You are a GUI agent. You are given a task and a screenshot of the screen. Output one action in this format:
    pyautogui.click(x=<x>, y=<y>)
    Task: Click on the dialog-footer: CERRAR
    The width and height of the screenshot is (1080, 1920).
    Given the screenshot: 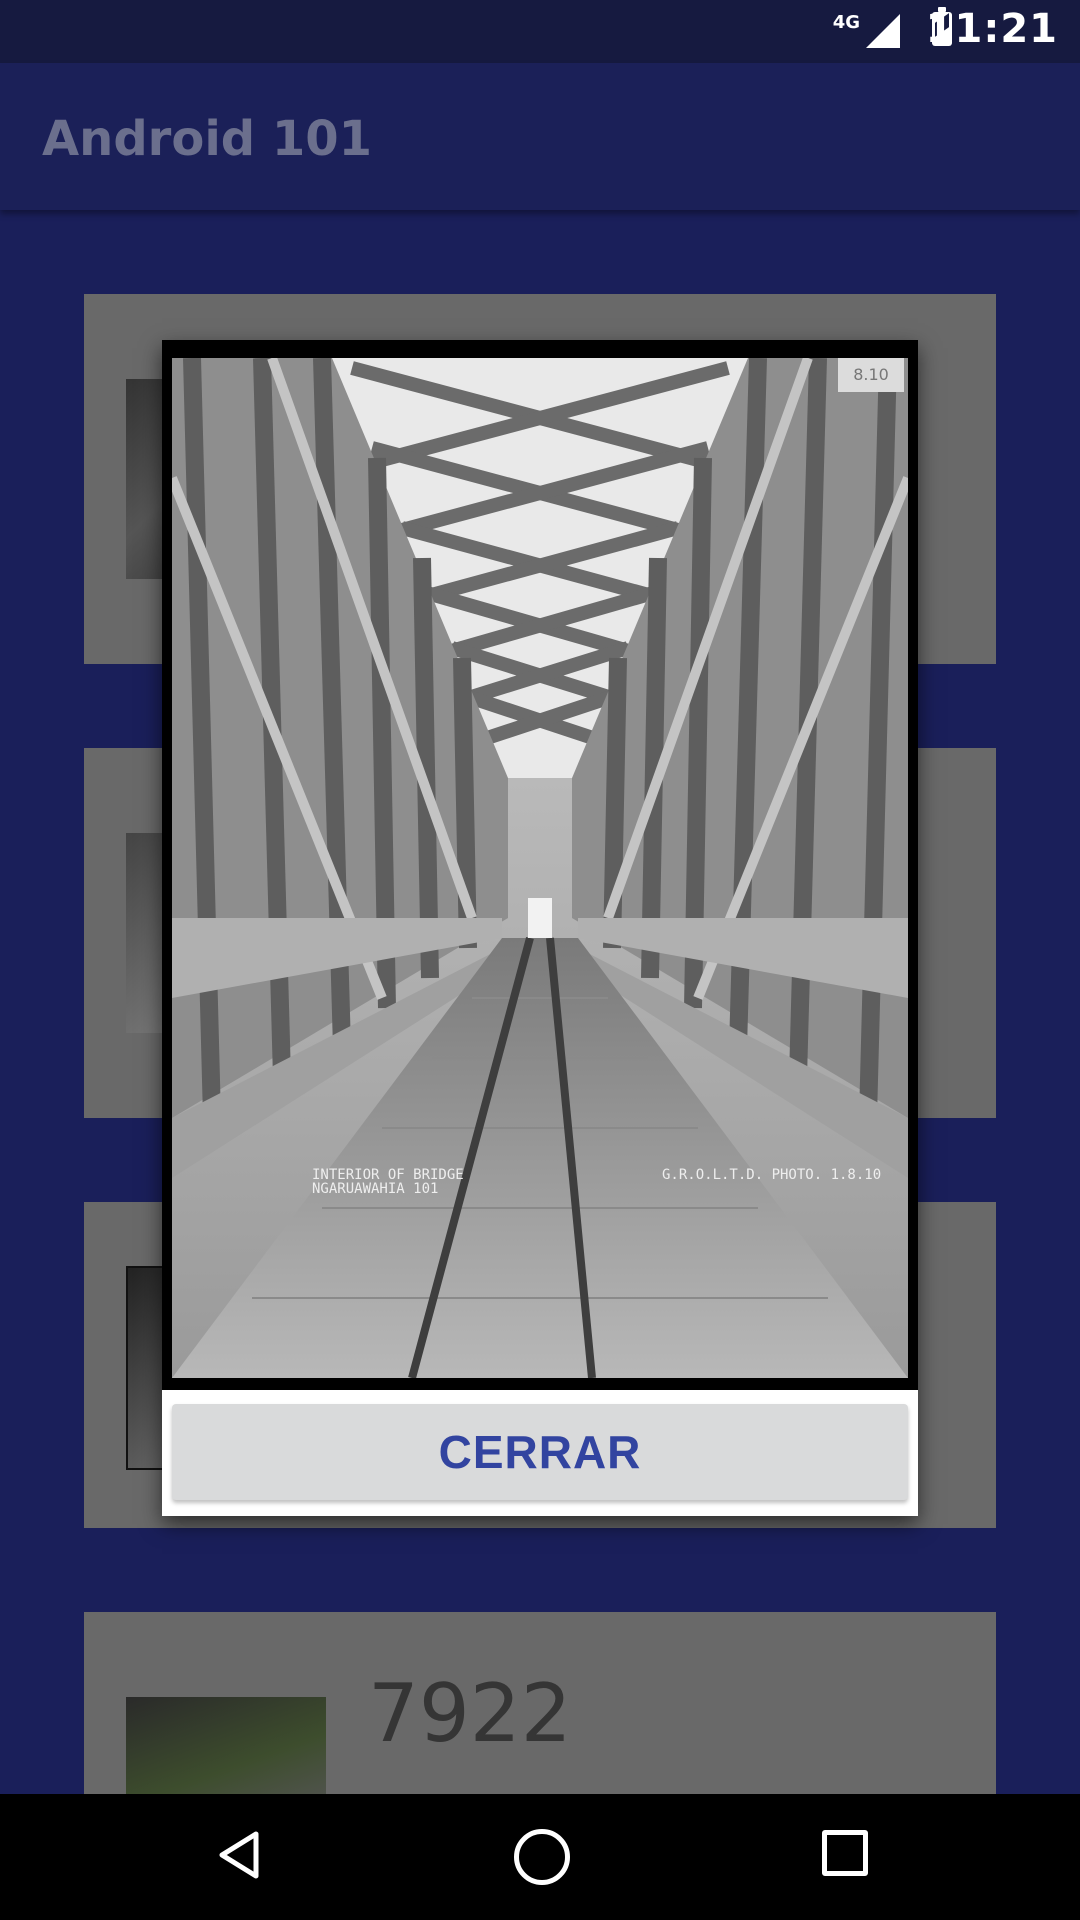 What is the action you would take?
    pyautogui.click(x=540, y=1453)
    